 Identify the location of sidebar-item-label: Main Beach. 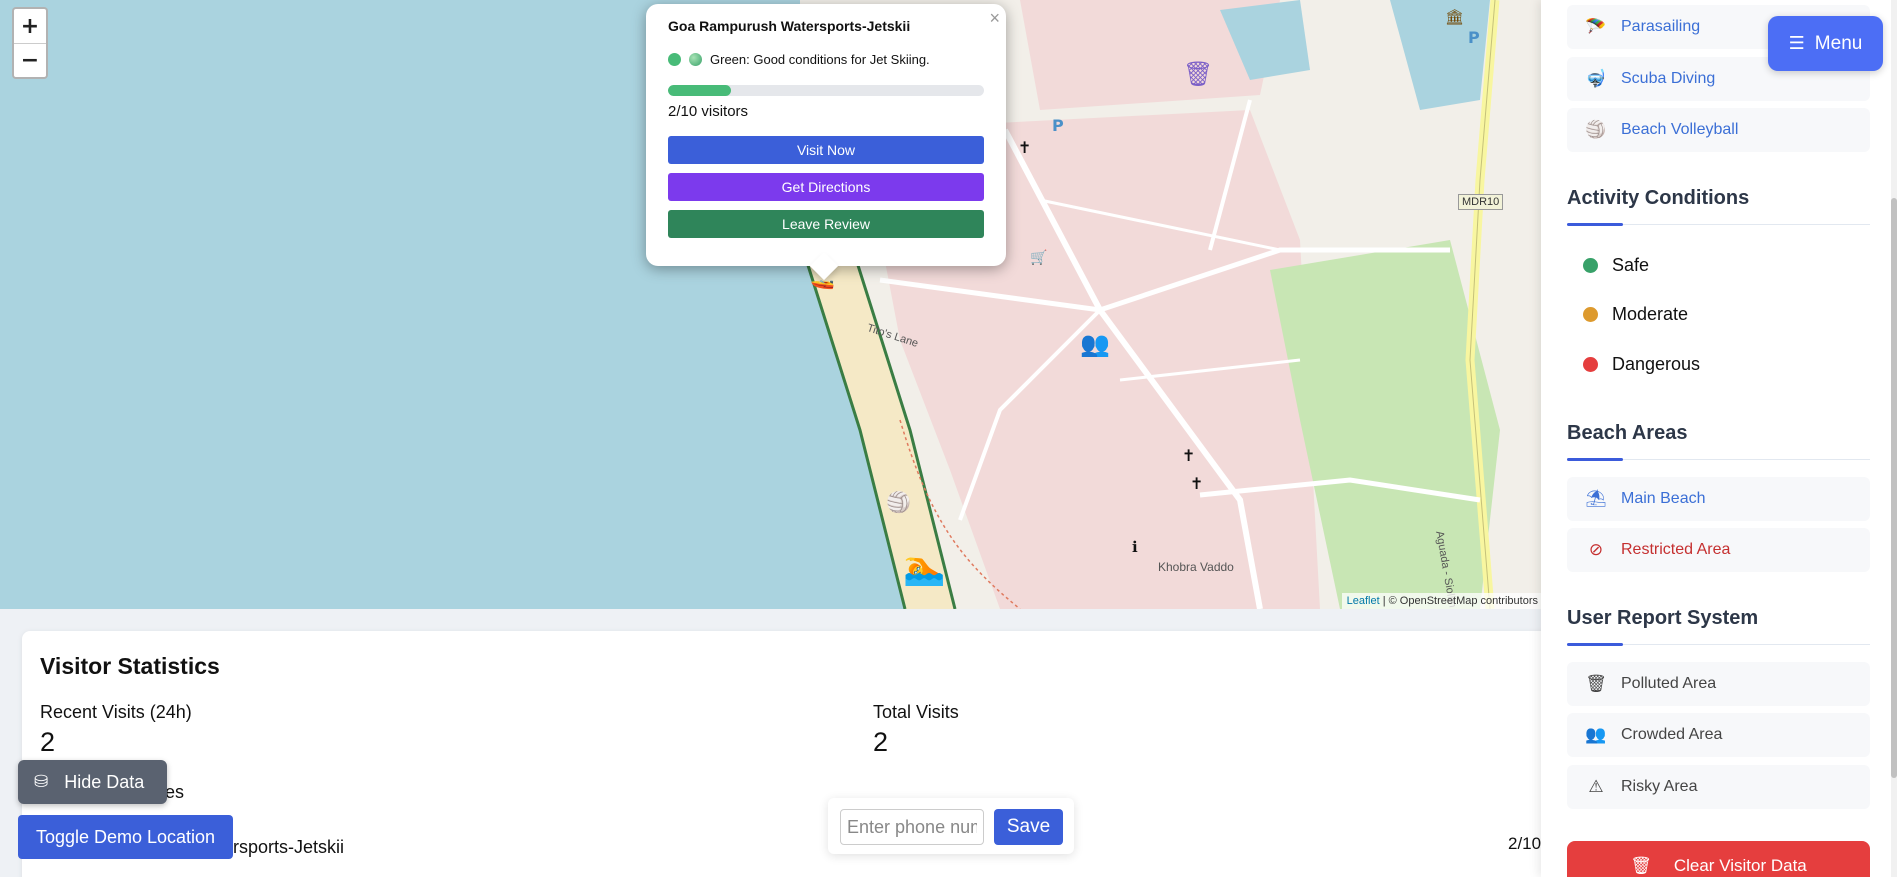
(1663, 498).